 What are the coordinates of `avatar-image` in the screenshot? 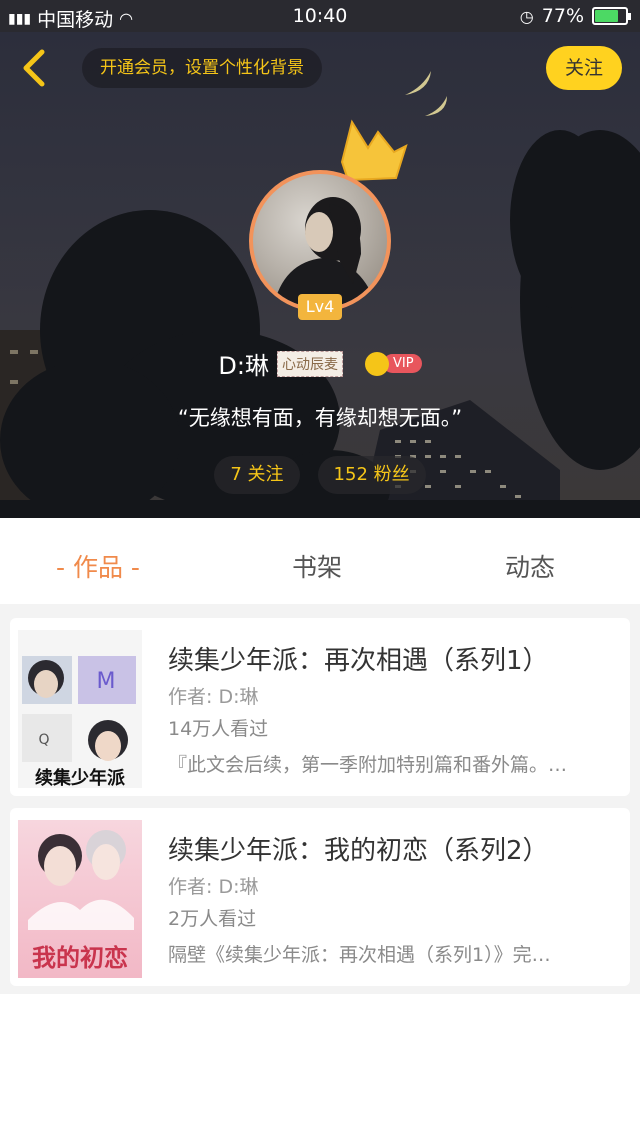 It's located at (320, 241).